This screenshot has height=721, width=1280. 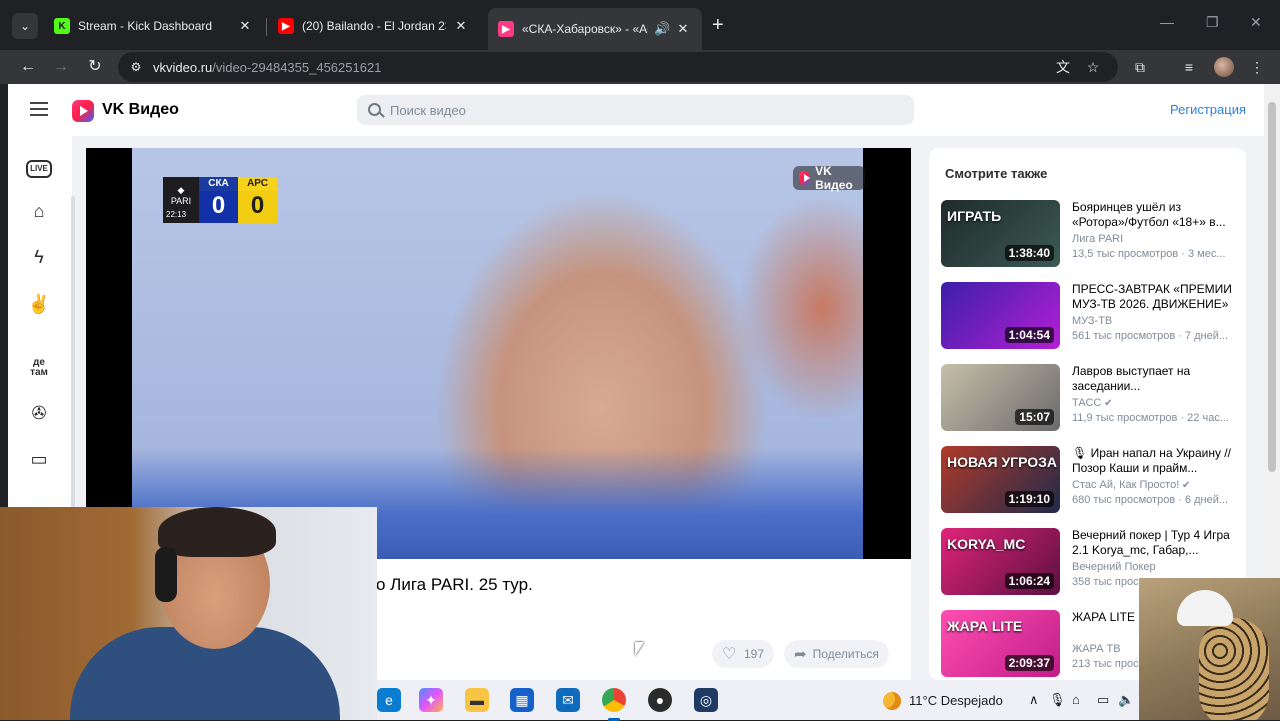 What do you see at coordinates (389, 700) in the screenshot?
I see `edge-icon: e` at bounding box center [389, 700].